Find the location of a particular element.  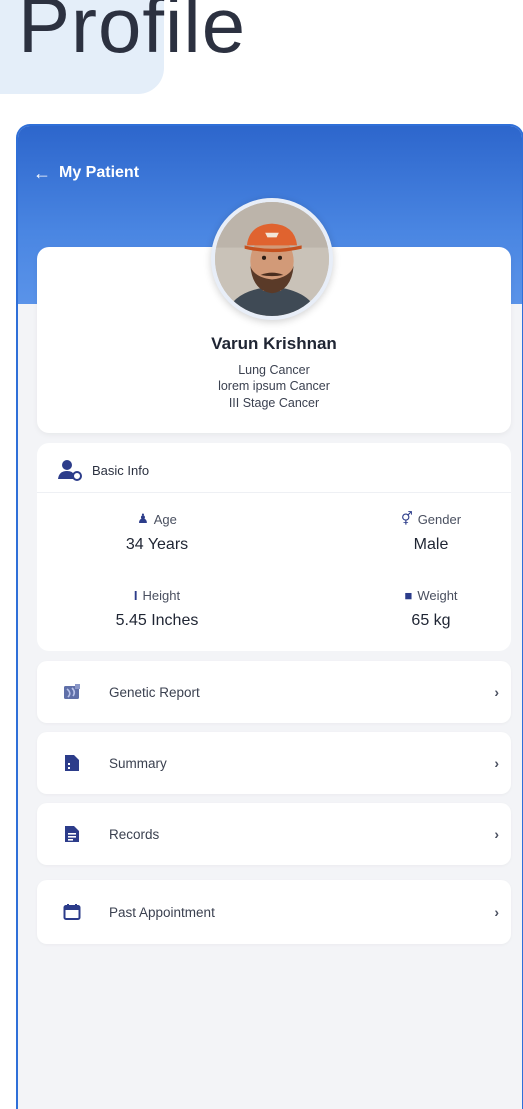

back-label: My Patient is located at coordinates (99, 172).